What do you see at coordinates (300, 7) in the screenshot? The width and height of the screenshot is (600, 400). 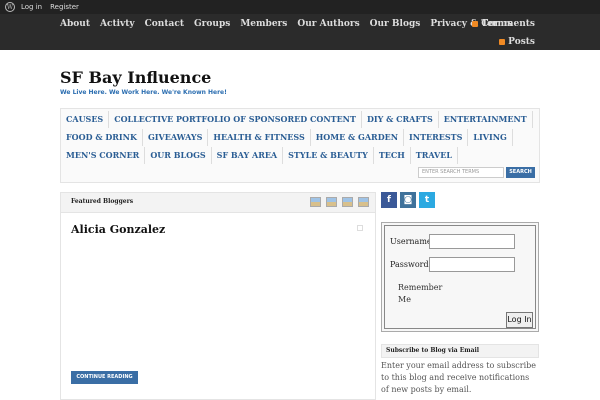 I see `admin-bar: W Log in Register` at bounding box center [300, 7].